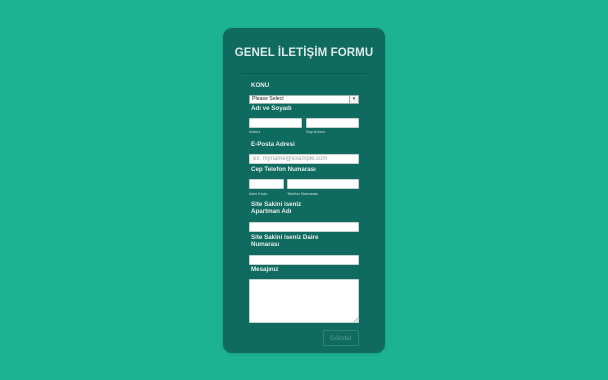 The width and height of the screenshot is (608, 380). What do you see at coordinates (255, 131) in the screenshot?
I see `first-name-sublabel: Adınız` at bounding box center [255, 131].